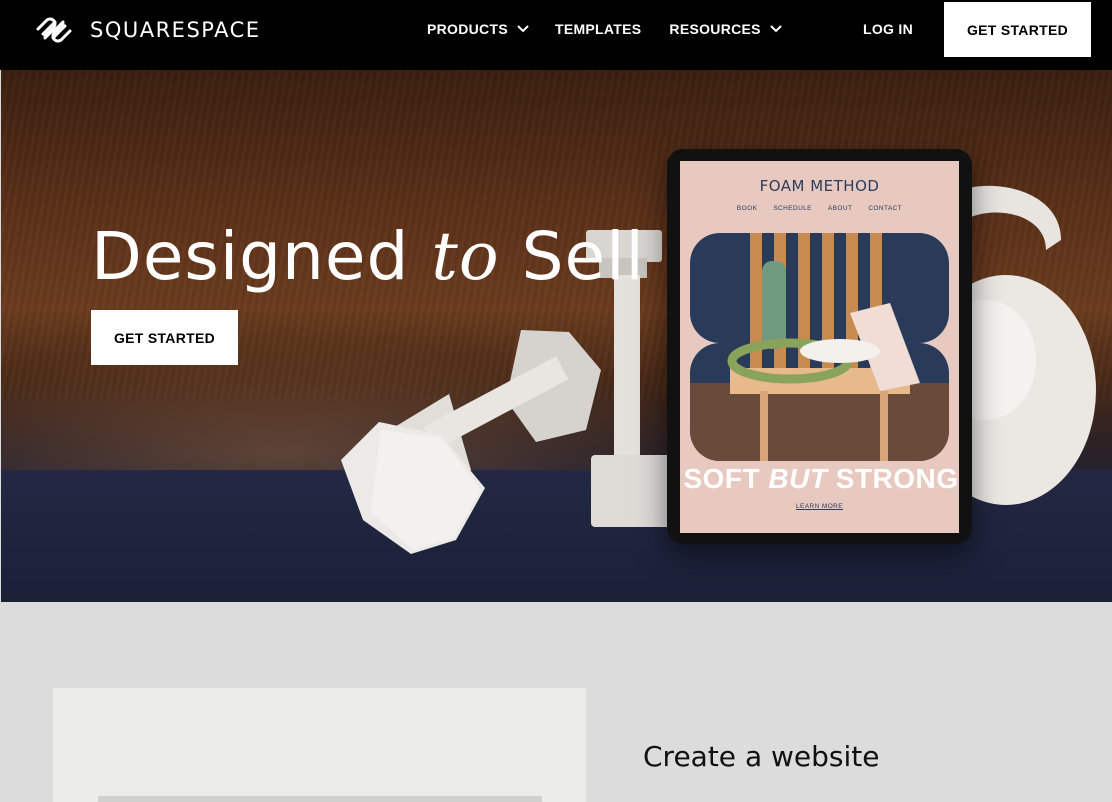 The height and width of the screenshot is (802, 1112). I want to click on tablet-site-title: FOAM METHOD, so click(819, 186).